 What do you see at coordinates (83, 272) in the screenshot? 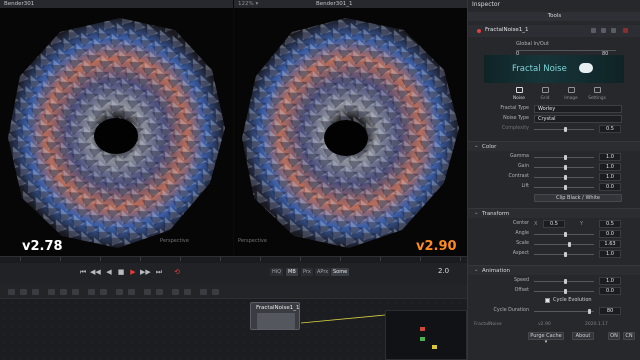
I see `go-to-start-icon: ⏮` at bounding box center [83, 272].